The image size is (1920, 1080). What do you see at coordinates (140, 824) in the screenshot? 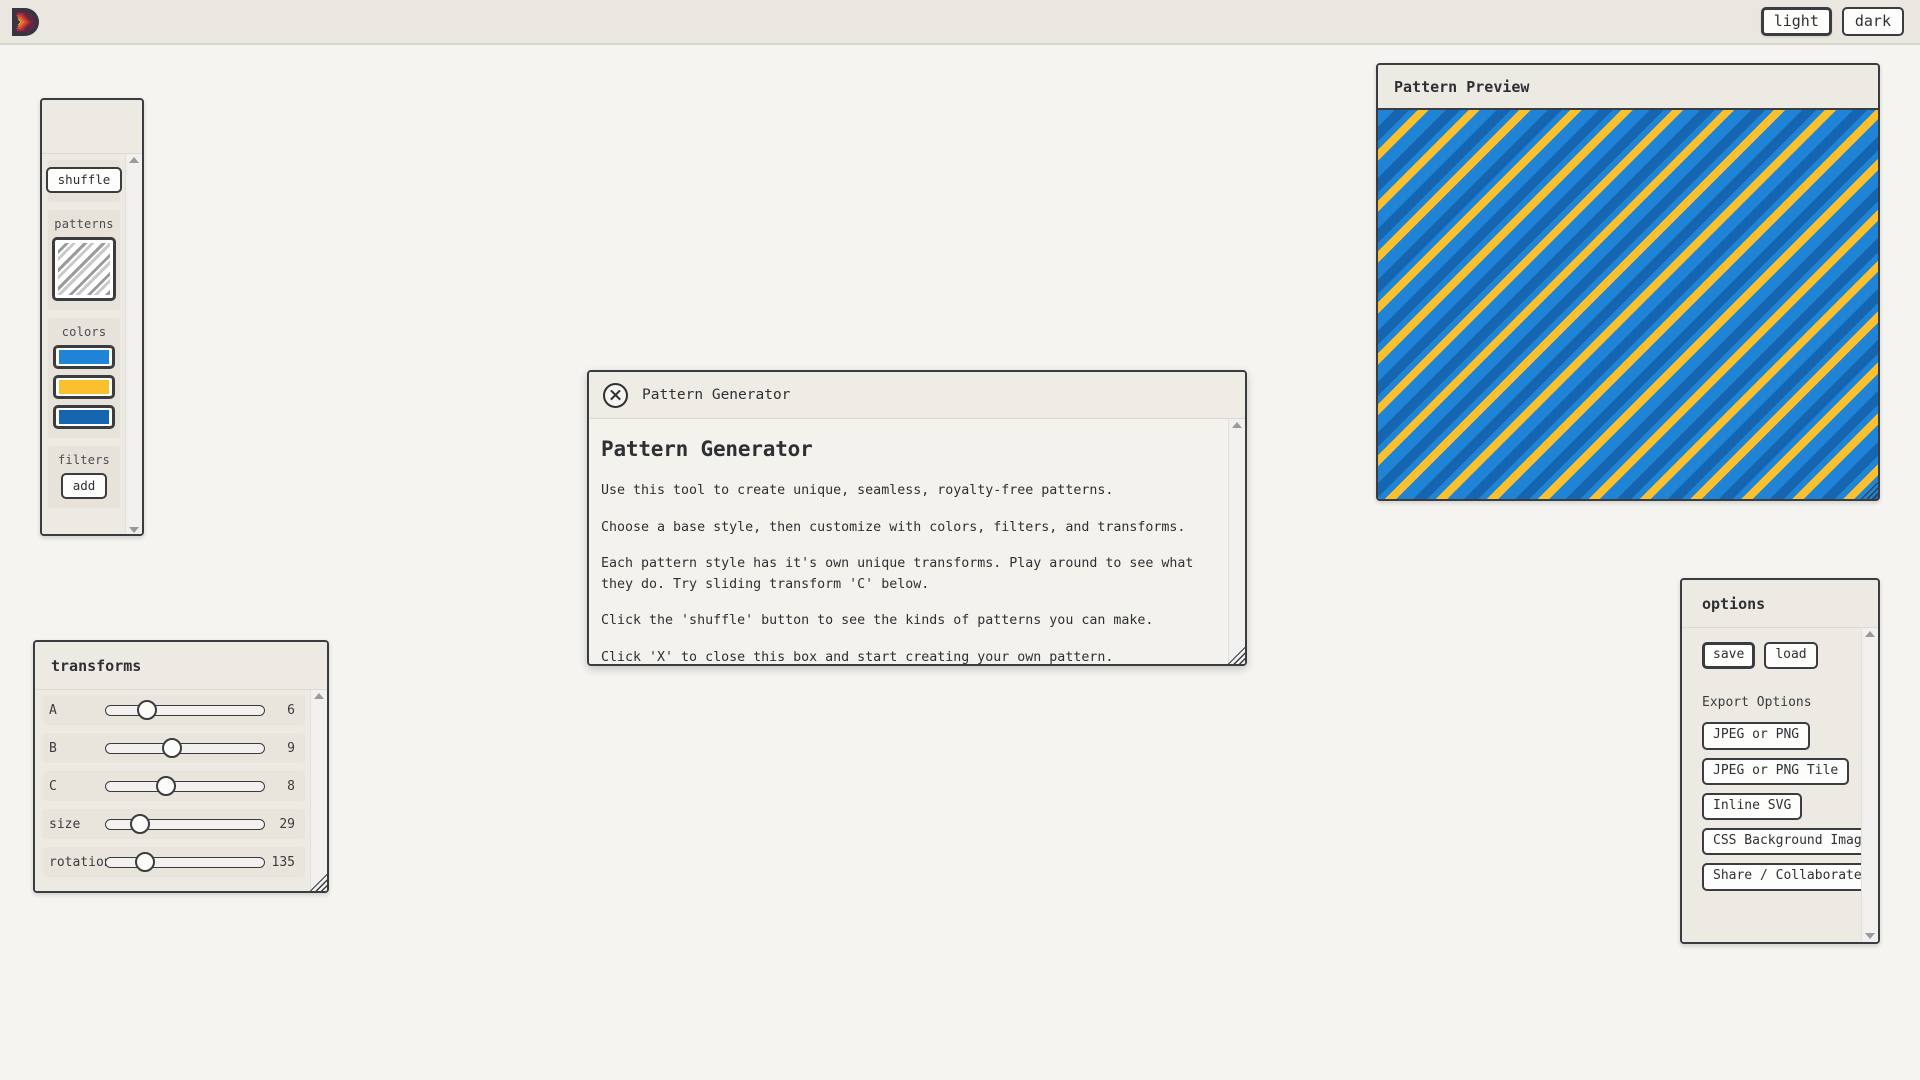
I see `slider-size-thumb` at bounding box center [140, 824].